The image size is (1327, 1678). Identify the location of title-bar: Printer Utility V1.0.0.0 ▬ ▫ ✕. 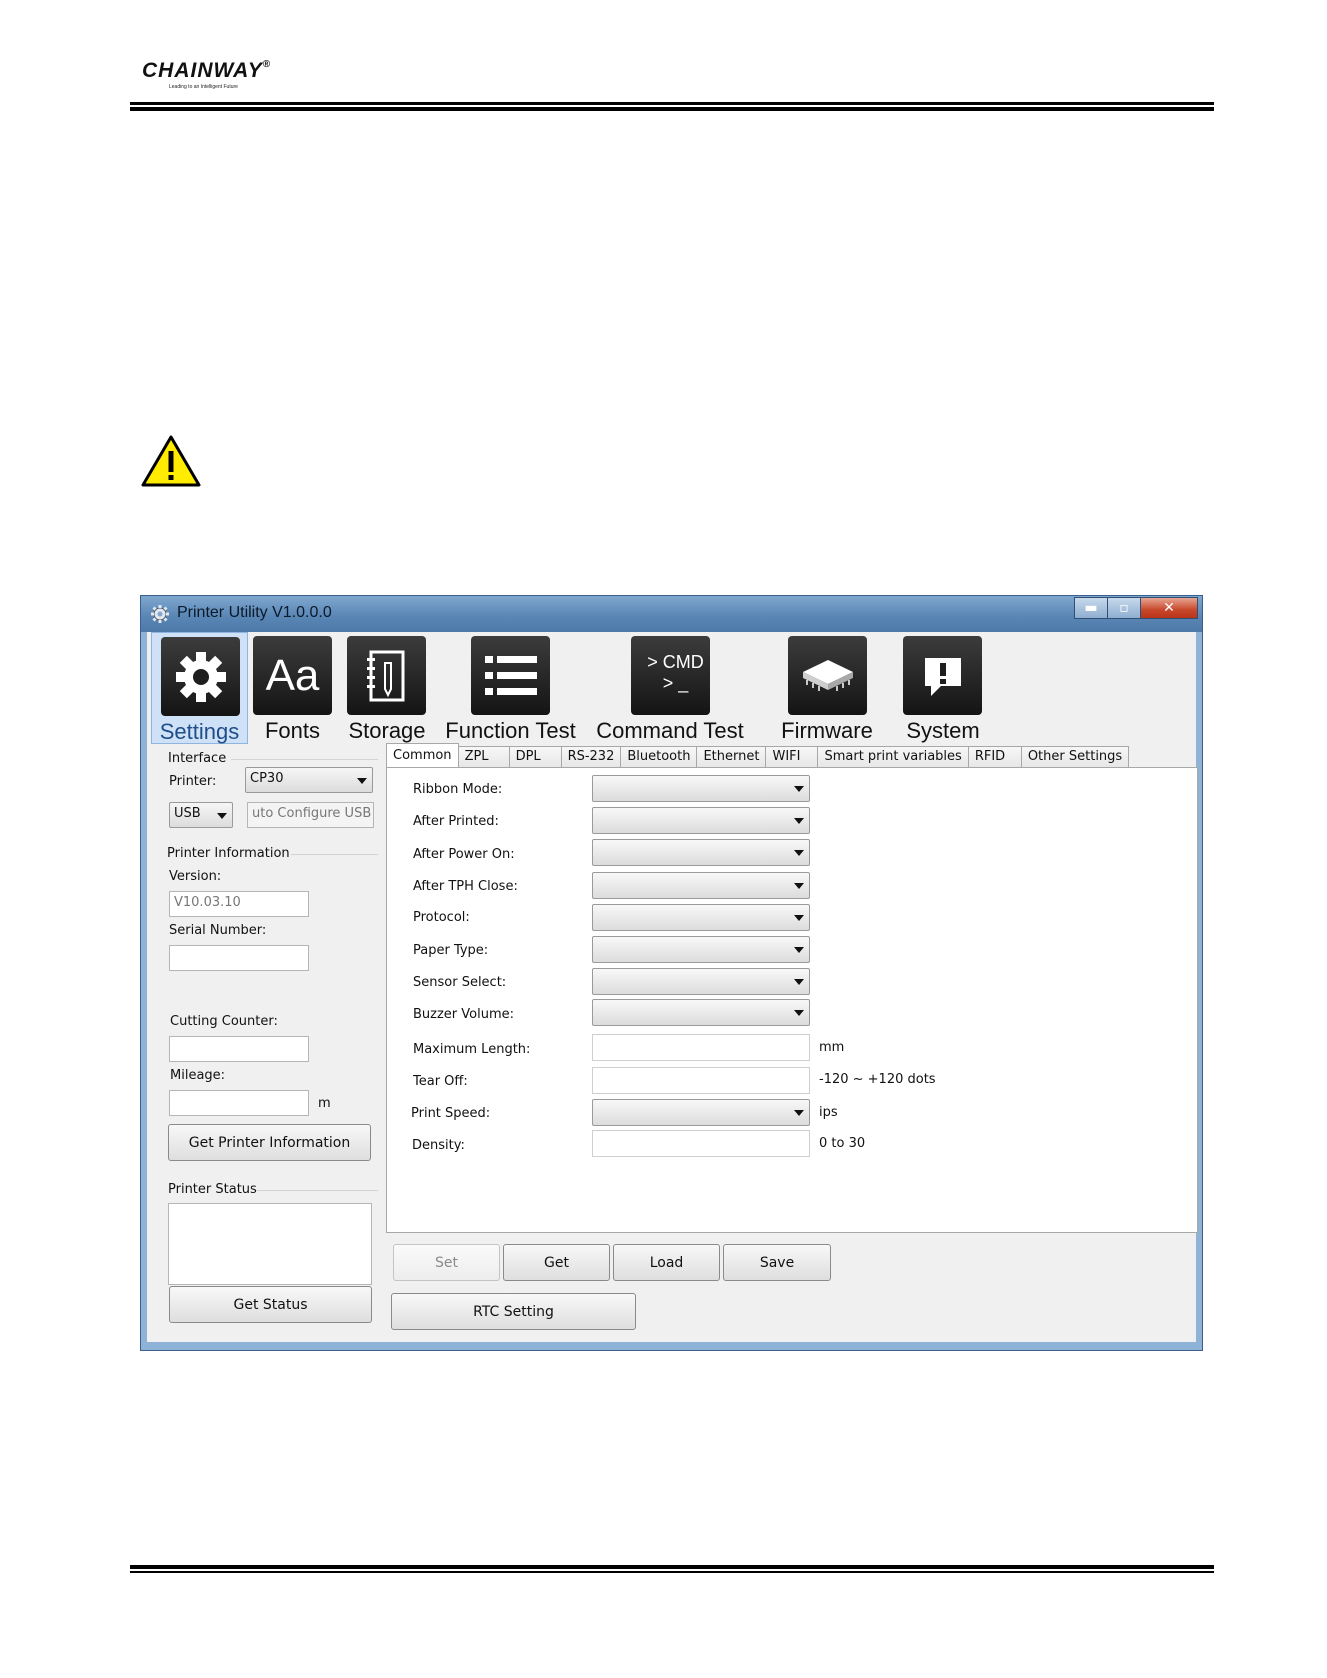
(671, 614).